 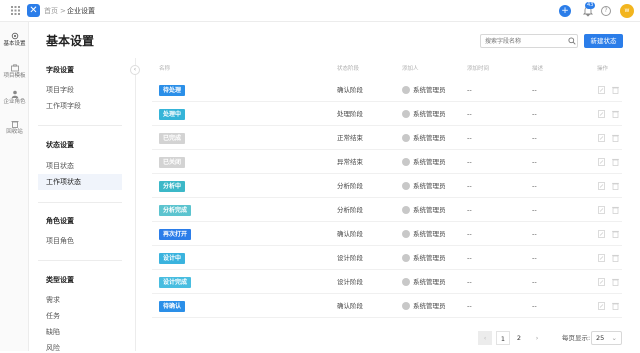 What do you see at coordinates (387, 234) in the screenshot?
I see `table-row: 再次打开 确认阶段 系统管理员 -- --` at bounding box center [387, 234].